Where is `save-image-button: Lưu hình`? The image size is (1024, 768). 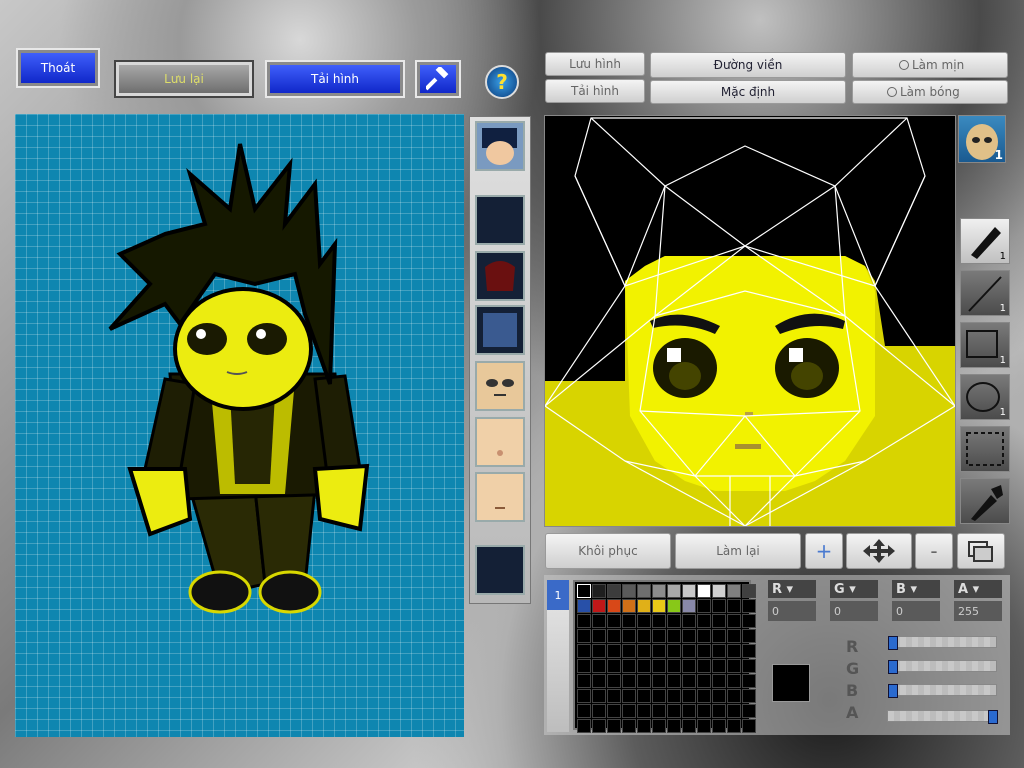
save-image-button: Lưu hình is located at coordinates (595, 64).